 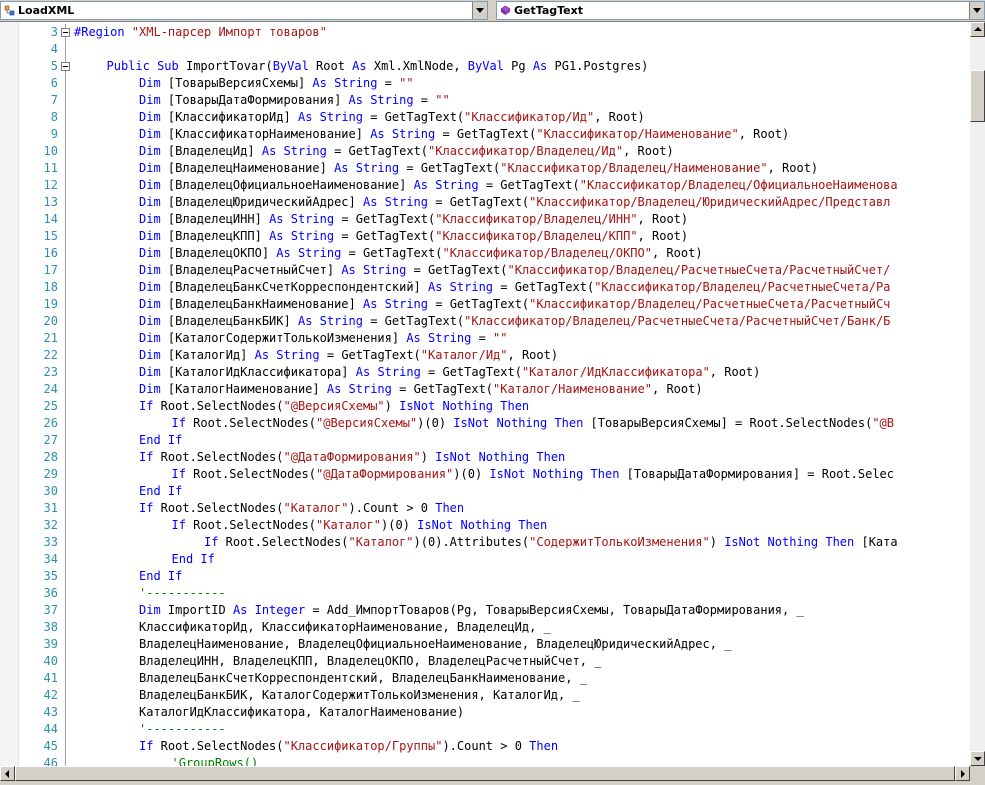 What do you see at coordinates (547, 253) in the screenshot?
I see `string-token: "Классификатор/Владелец/ОКПО"` at bounding box center [547, 253].